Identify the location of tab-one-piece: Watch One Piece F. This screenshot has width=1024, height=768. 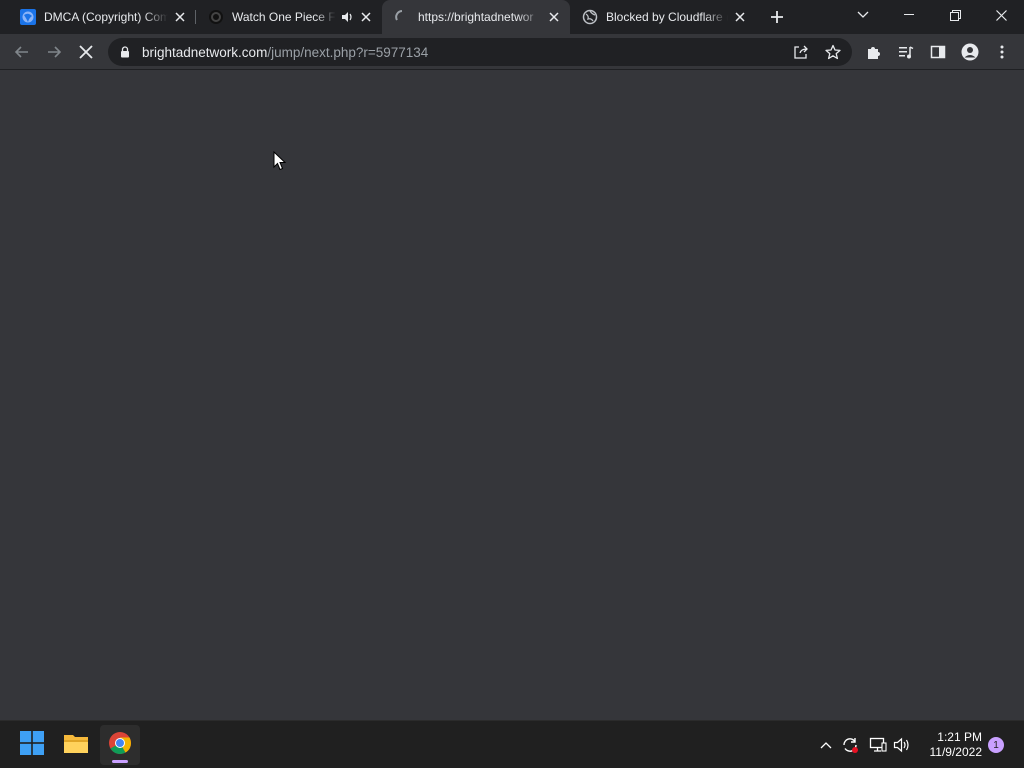
(289, 17).